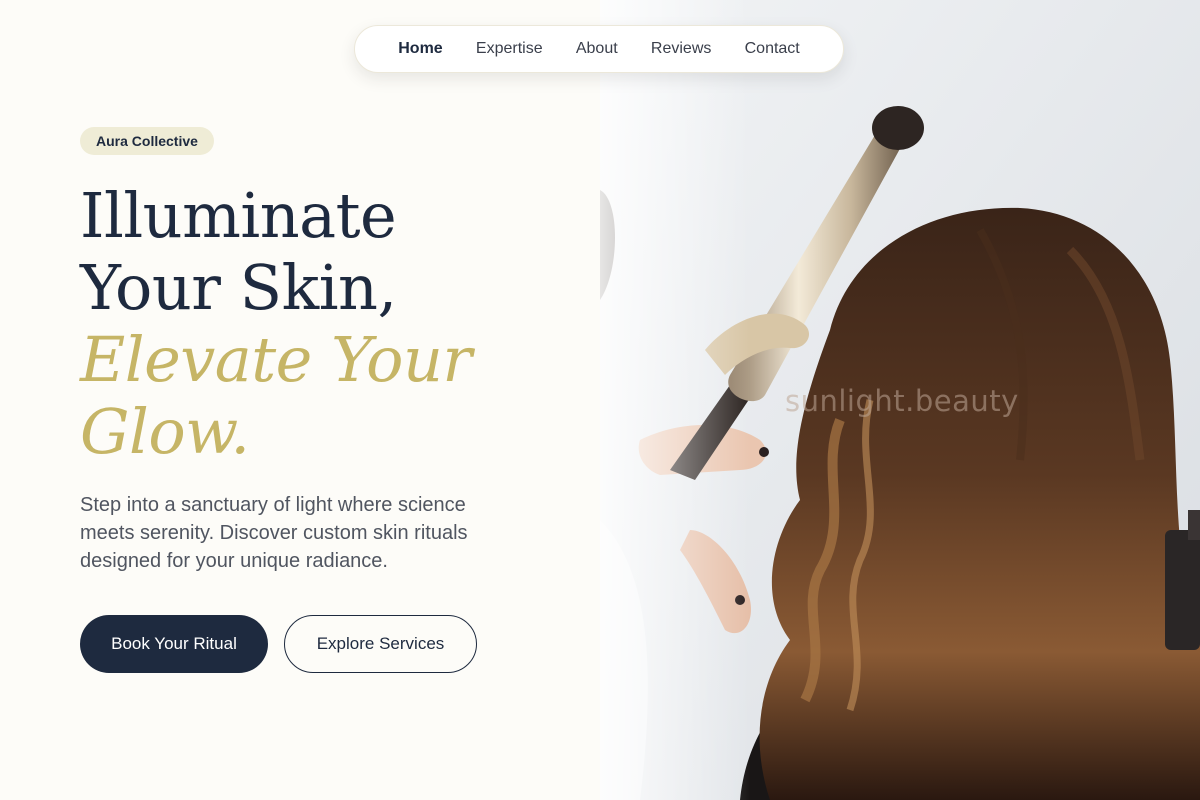 This screenshot has height=800, width=1200. What do you see at coordinates (380, 644) in the screenshot?
I see `explore-services-button: Explore Services` at bounding box center [380, 644].